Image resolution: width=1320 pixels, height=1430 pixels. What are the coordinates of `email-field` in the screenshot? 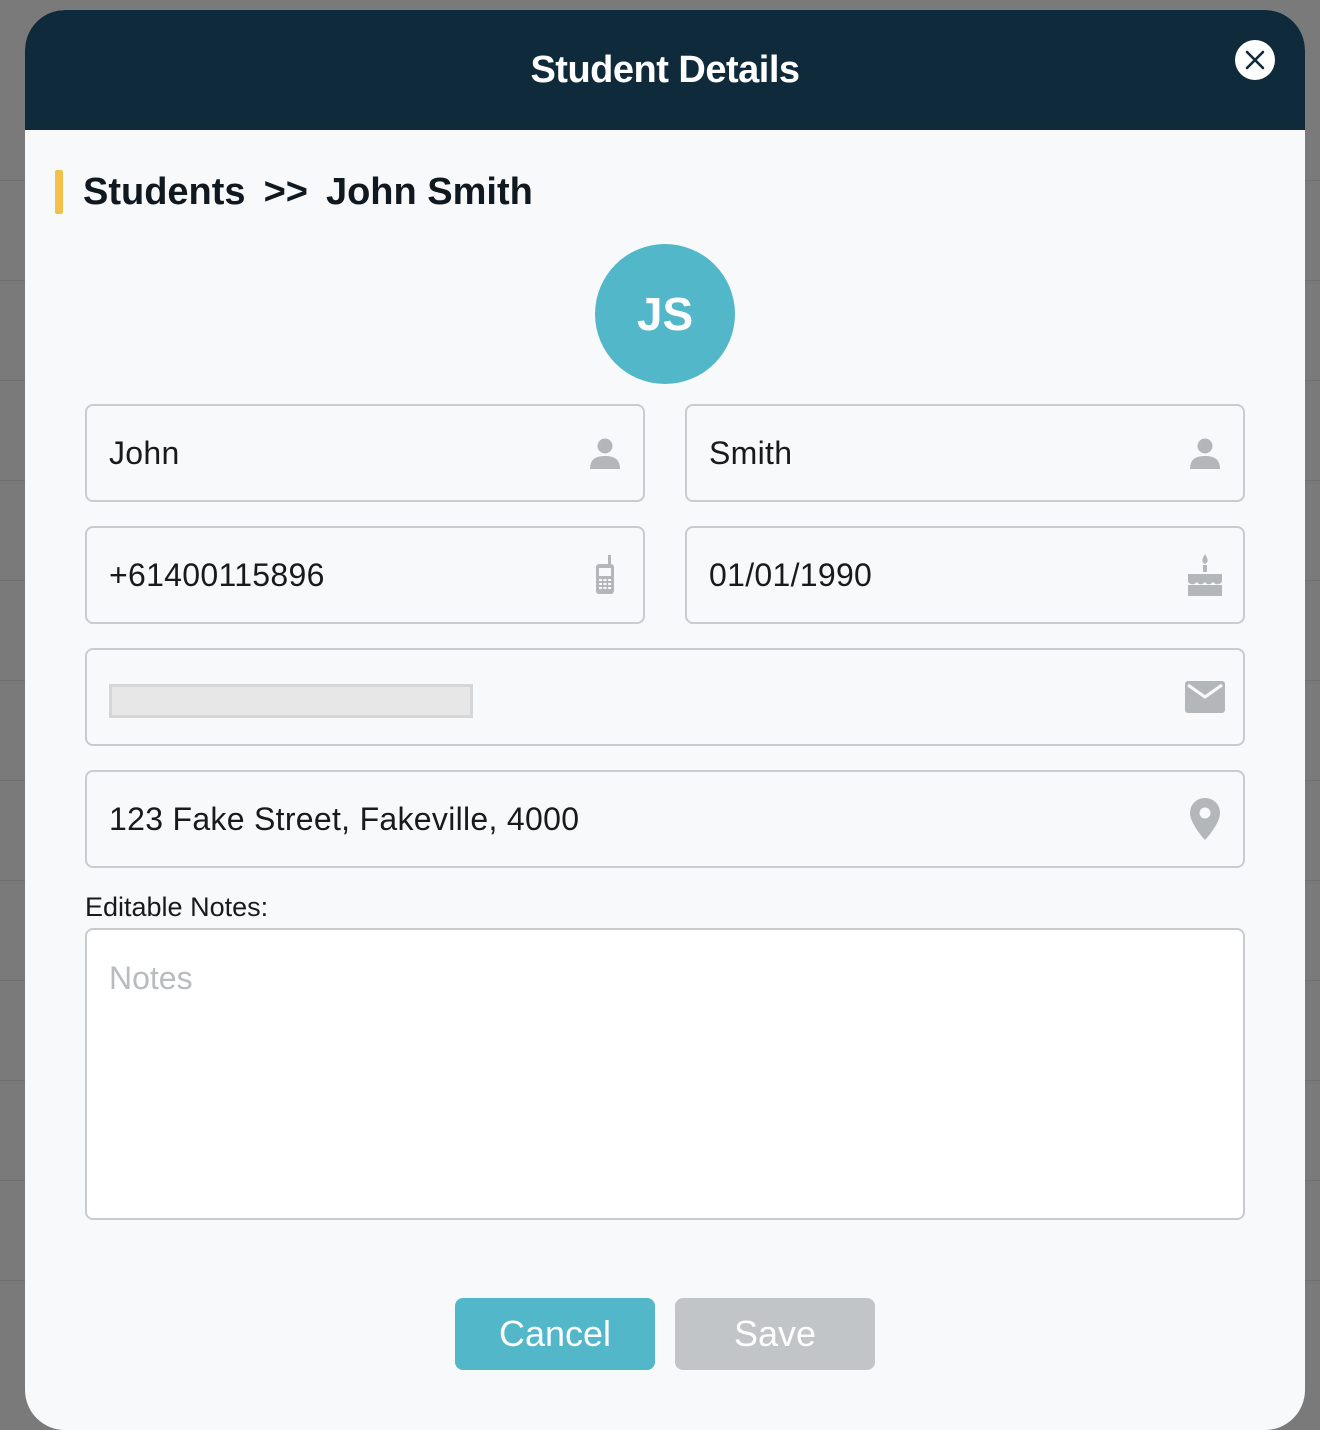 It's located at (665, 697).